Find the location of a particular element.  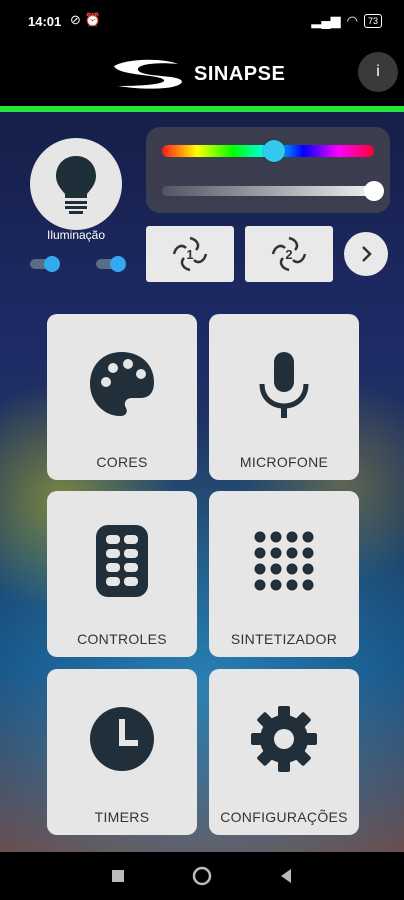

tile-configuracoes: CONFIGURAÇÕES is located at coordinates (284, 752).